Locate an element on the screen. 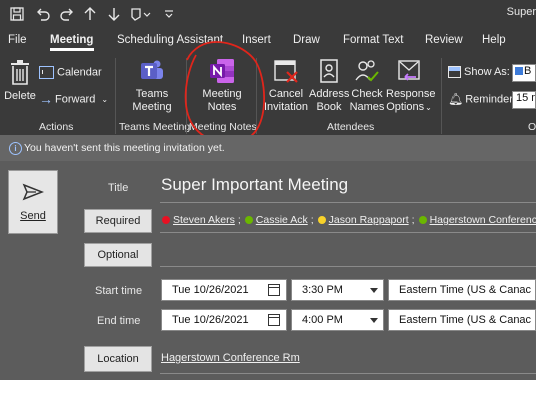 The width and height of the screenshot is (536, 401). start-time-select: 3:30 PM is located at coordinates (337, 290).